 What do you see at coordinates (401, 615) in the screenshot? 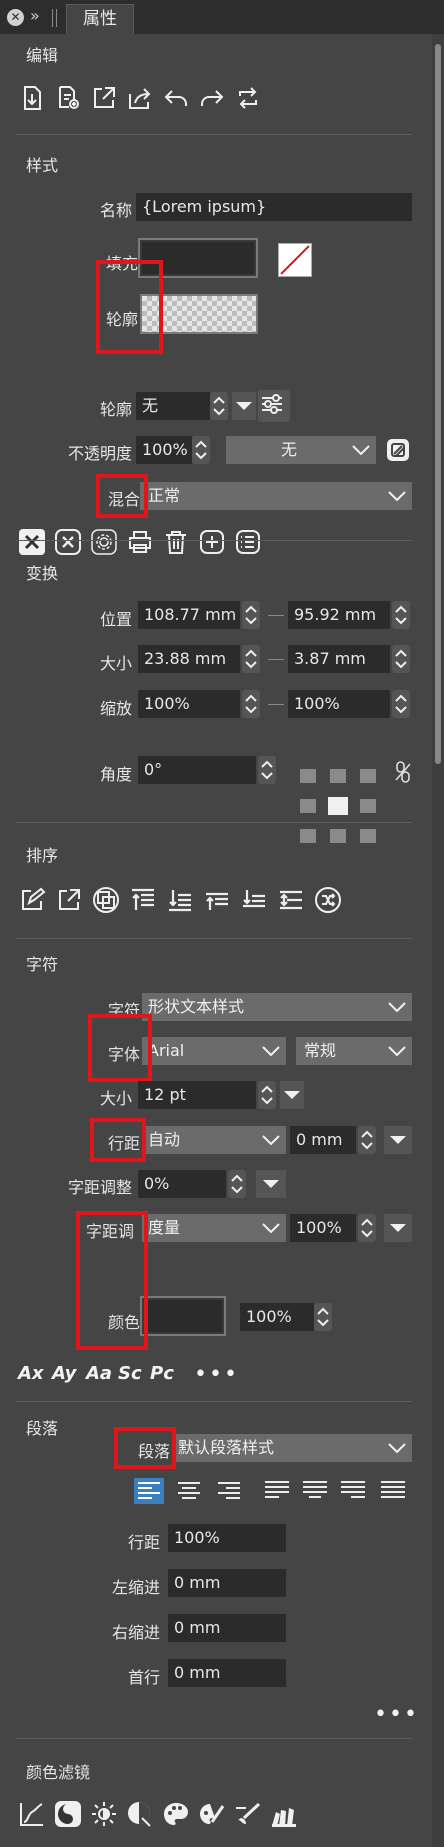
I see `position-y-stepper` at bounding box center [401, 615].